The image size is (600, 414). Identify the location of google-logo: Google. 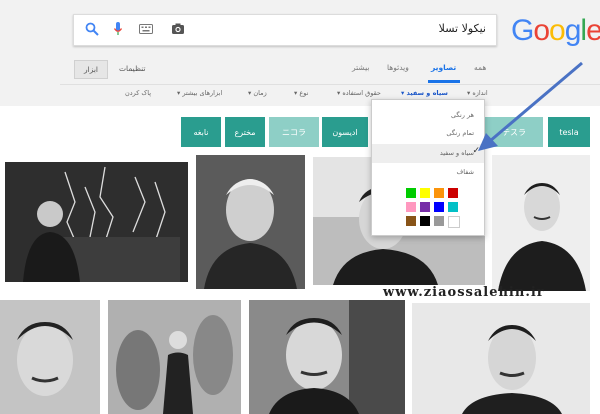
(555, 31).